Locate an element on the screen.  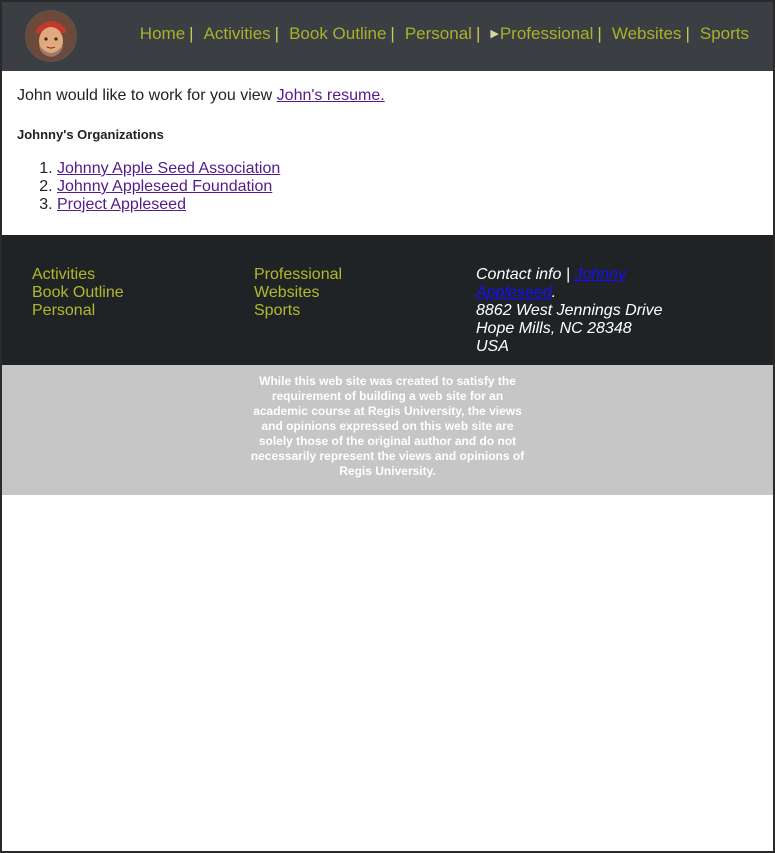
organization-link: Johnny Appleseed Foundation is located at coordinates (164, 186).